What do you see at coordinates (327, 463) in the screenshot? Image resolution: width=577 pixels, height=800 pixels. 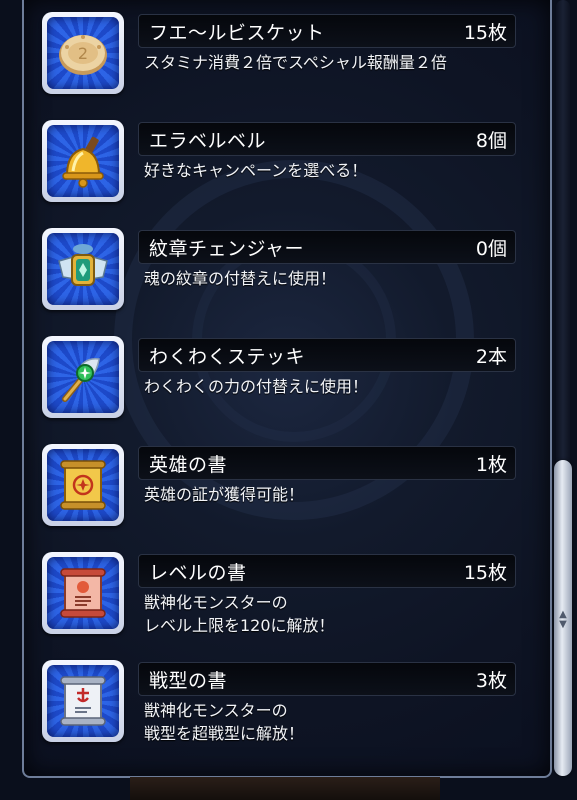 I see `item-title-bar: 英雄の書 1枚` at bounding box center [327, 463].